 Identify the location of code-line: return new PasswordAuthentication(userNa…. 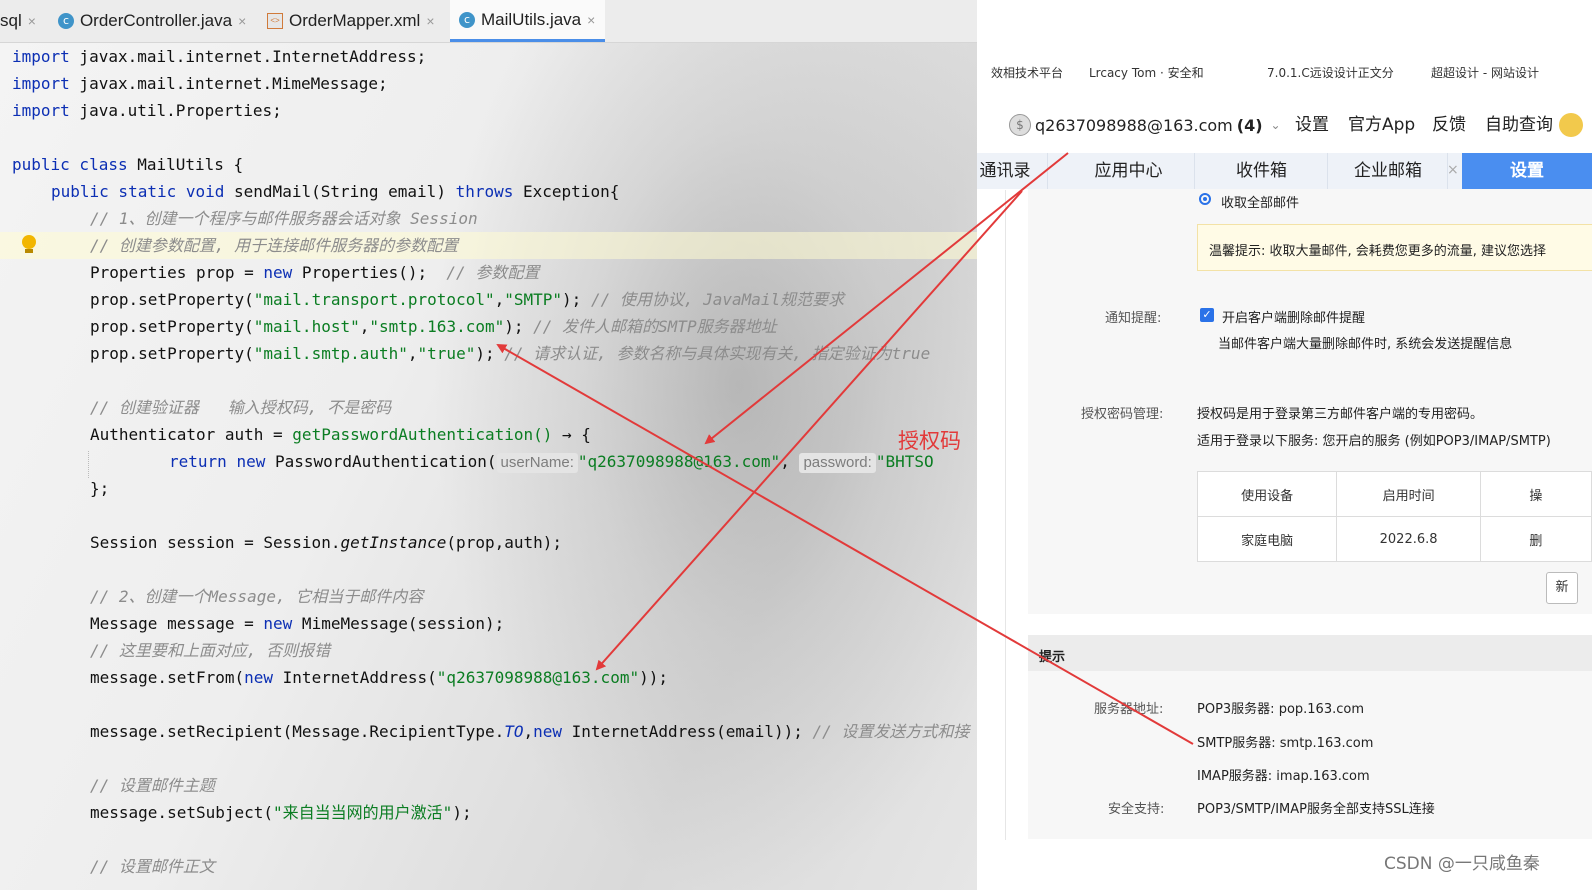
(551, 462).